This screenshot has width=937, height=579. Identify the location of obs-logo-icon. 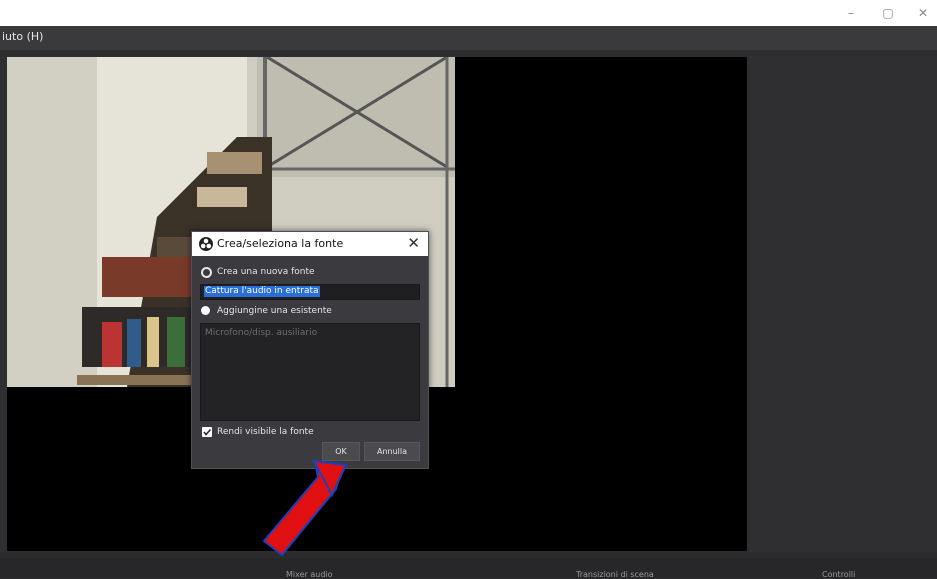
(206, 244).